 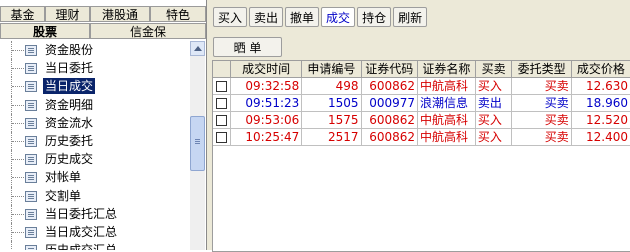 I want to click on tree-item-label: 对帐单, so click(x=63, y=177).